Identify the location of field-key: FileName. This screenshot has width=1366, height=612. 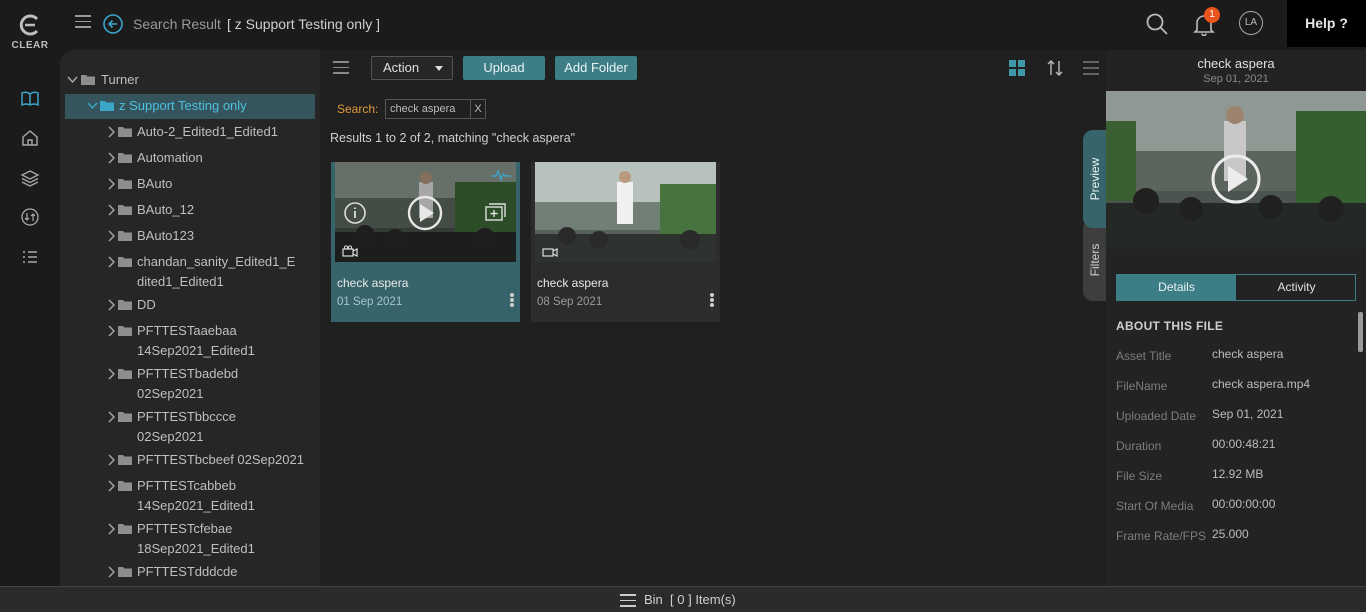
(1142, 386).